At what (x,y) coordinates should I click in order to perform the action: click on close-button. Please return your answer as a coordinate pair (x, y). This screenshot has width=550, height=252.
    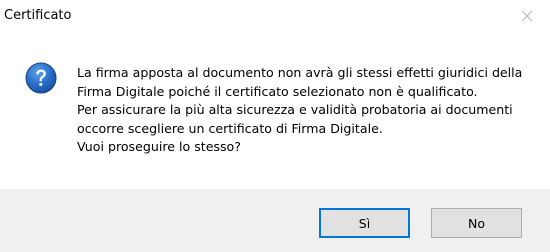
    Looking at the image, I should click on (527, 16).